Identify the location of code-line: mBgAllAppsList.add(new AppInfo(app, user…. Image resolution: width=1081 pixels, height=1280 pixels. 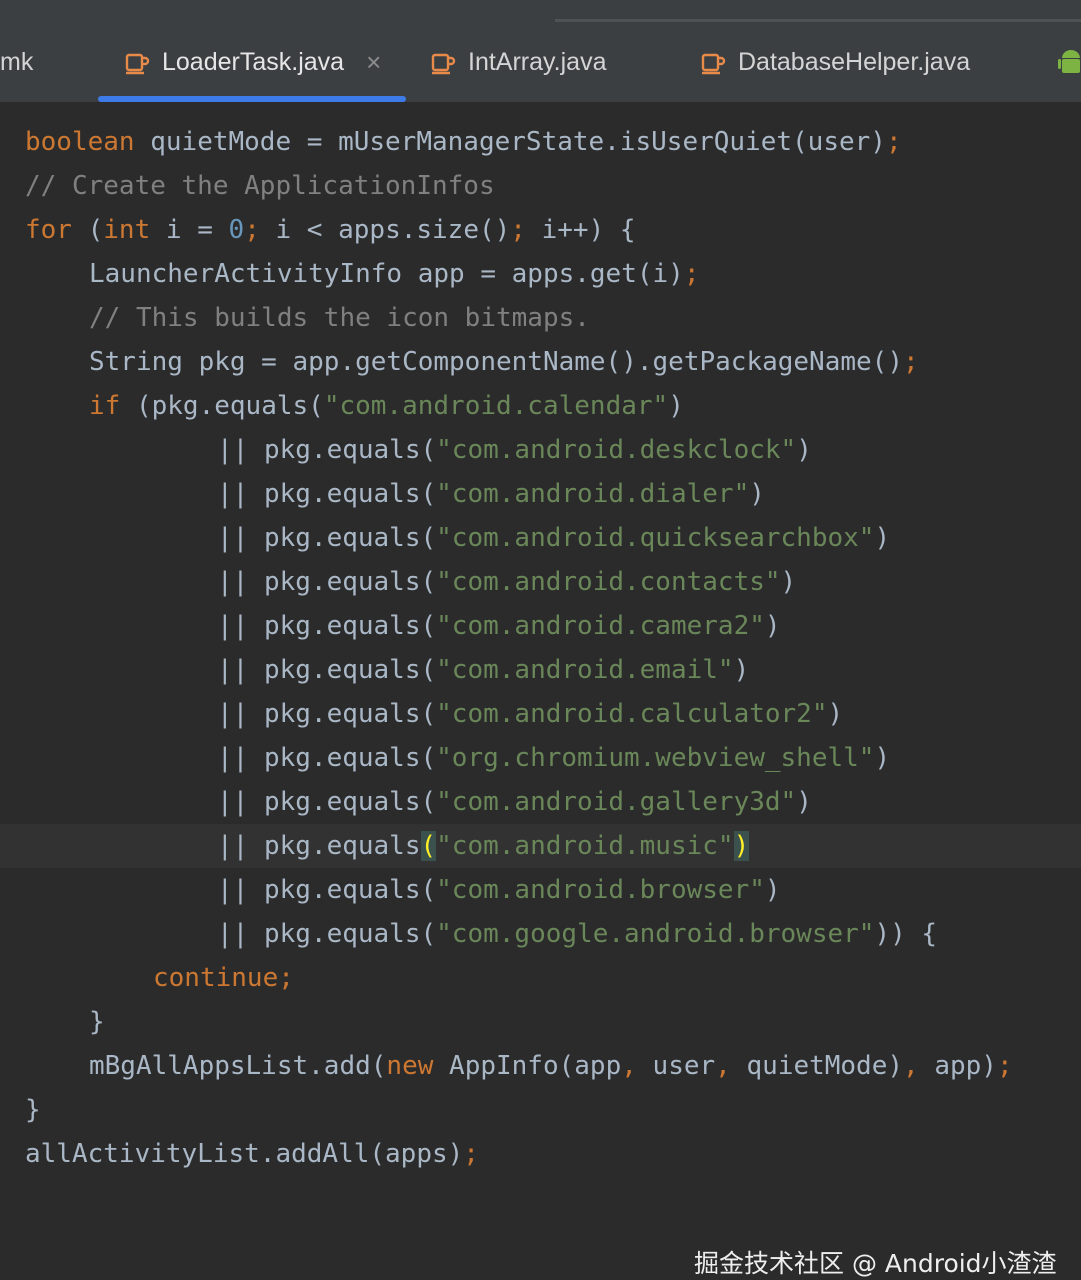
(540, 1066).